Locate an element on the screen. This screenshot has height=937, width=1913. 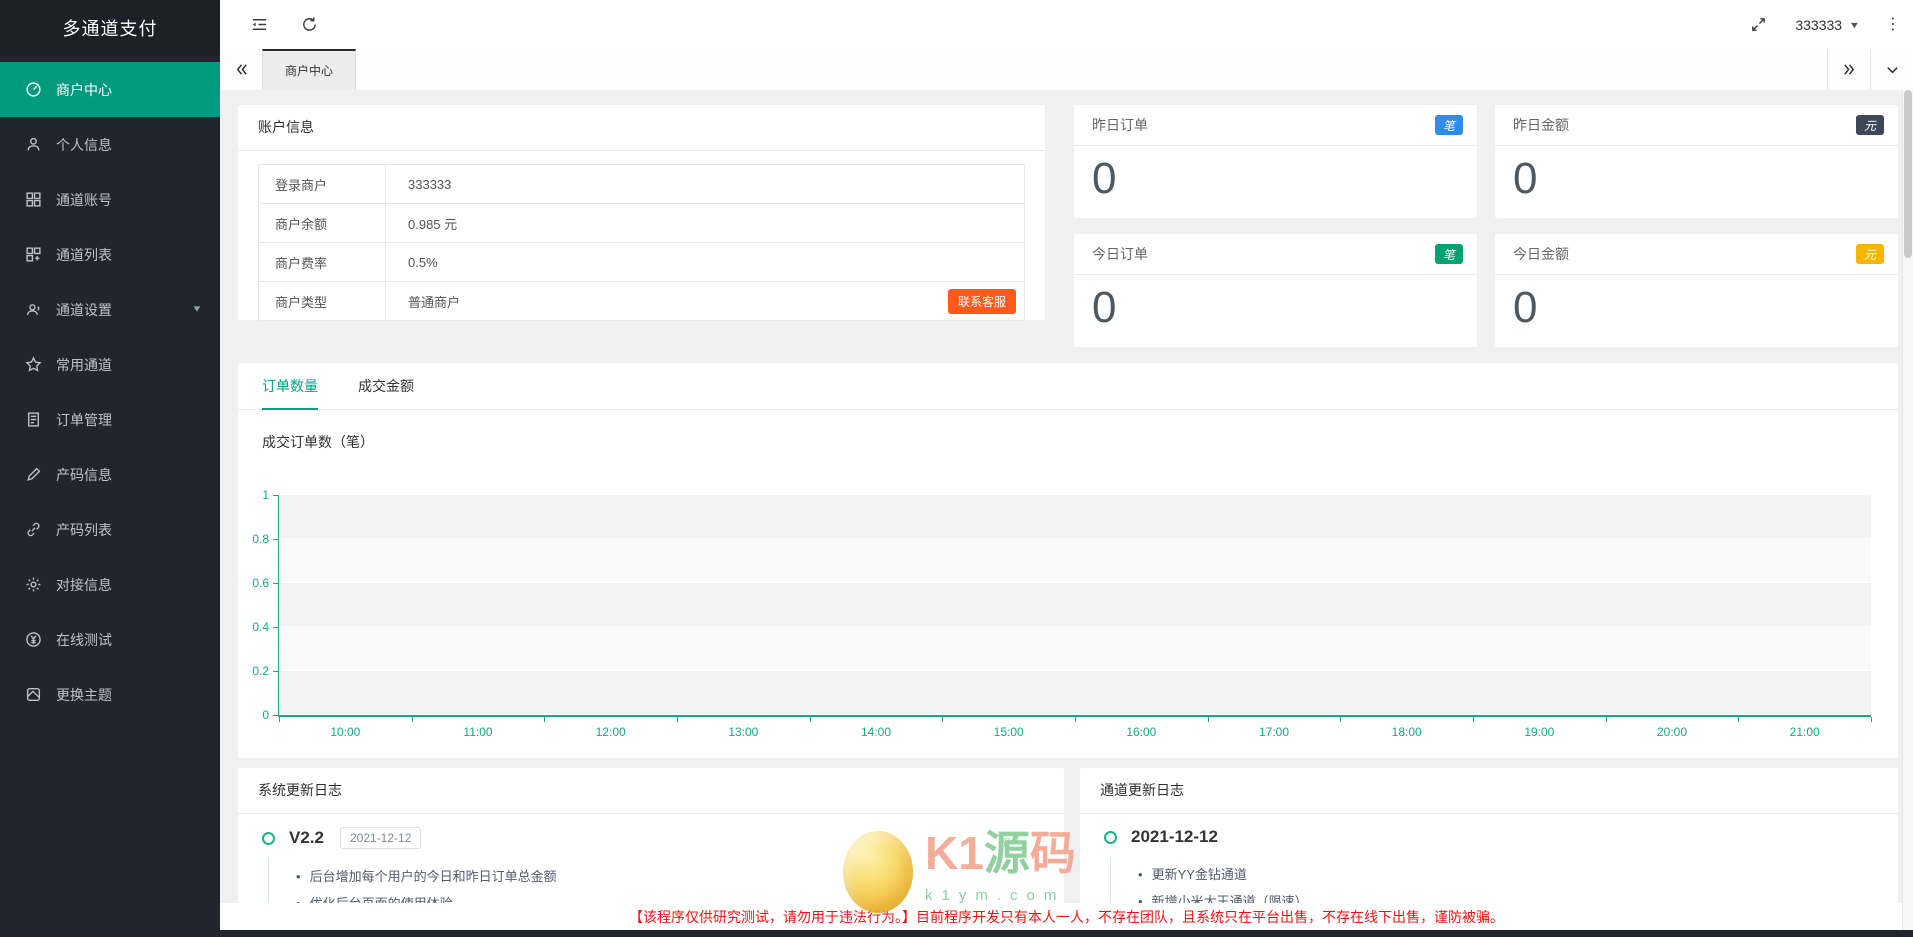
sidebar-item-5: 常用通道 is located at coordinates (110, 364).